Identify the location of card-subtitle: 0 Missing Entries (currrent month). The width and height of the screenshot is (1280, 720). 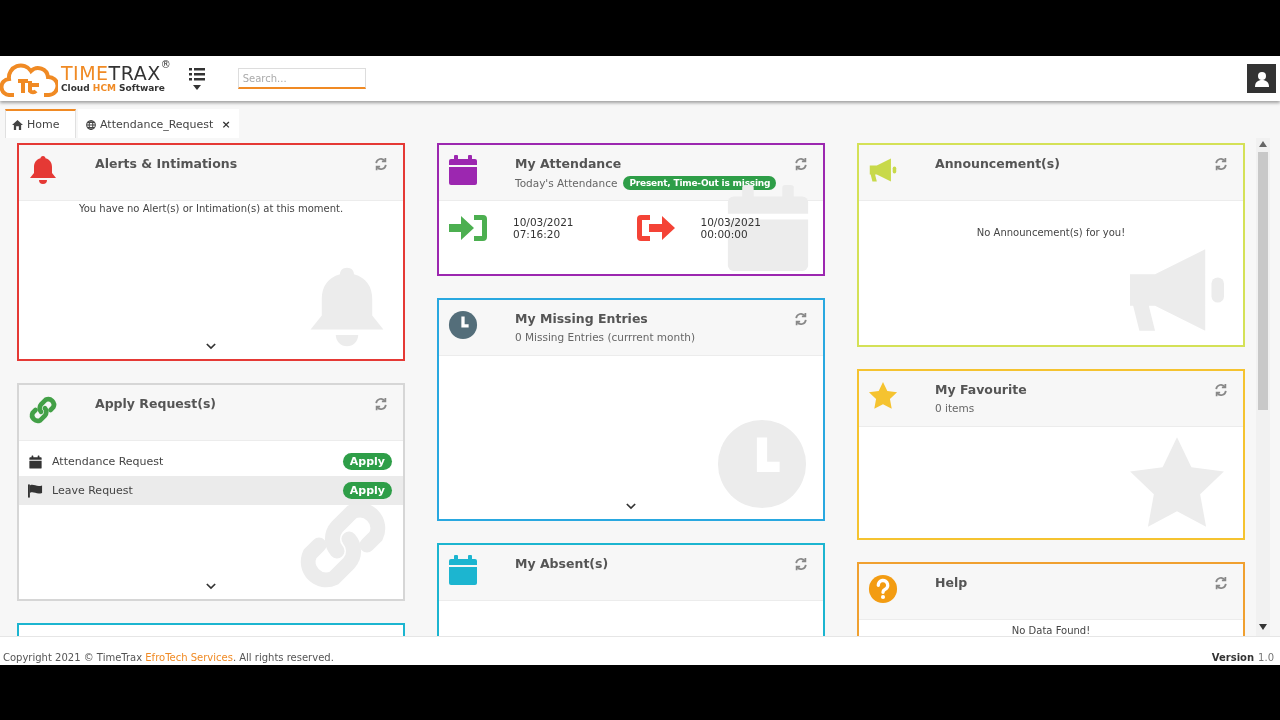
(605, 337).